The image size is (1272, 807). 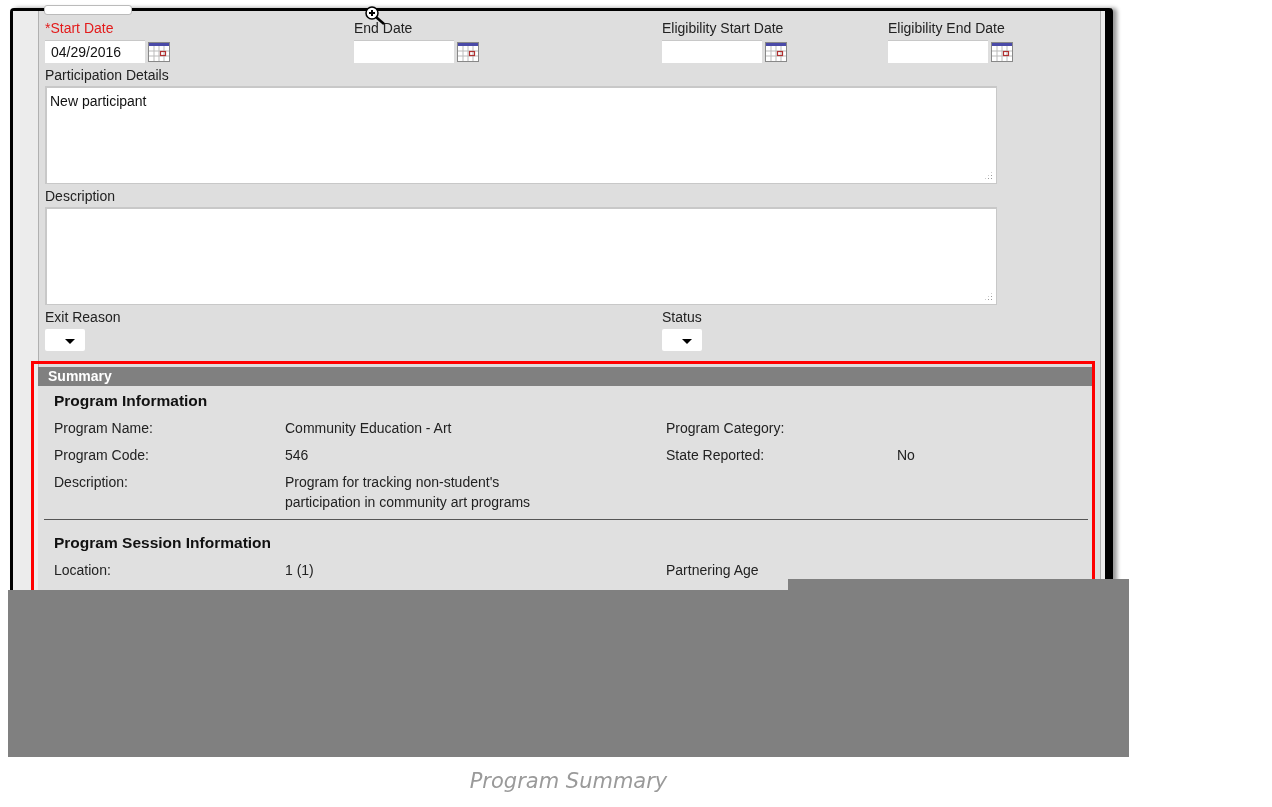 I want to click on info-value: No, so click(x=906, y=455).